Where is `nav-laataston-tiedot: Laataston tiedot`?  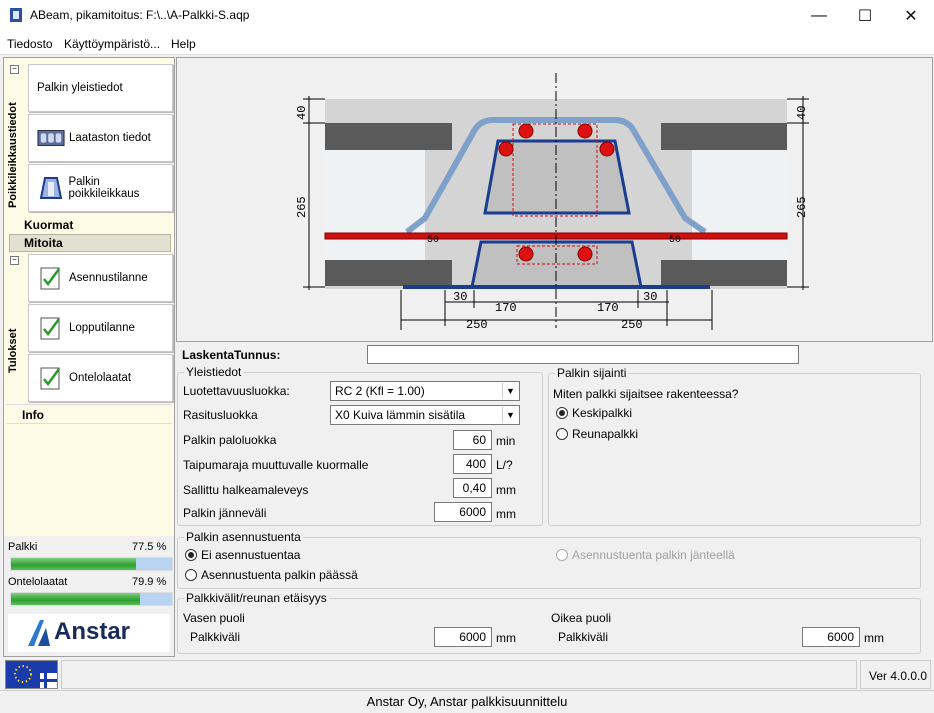 nav-laataston-tiedot: Laataston tiedot is located at coordinates (100, 138).